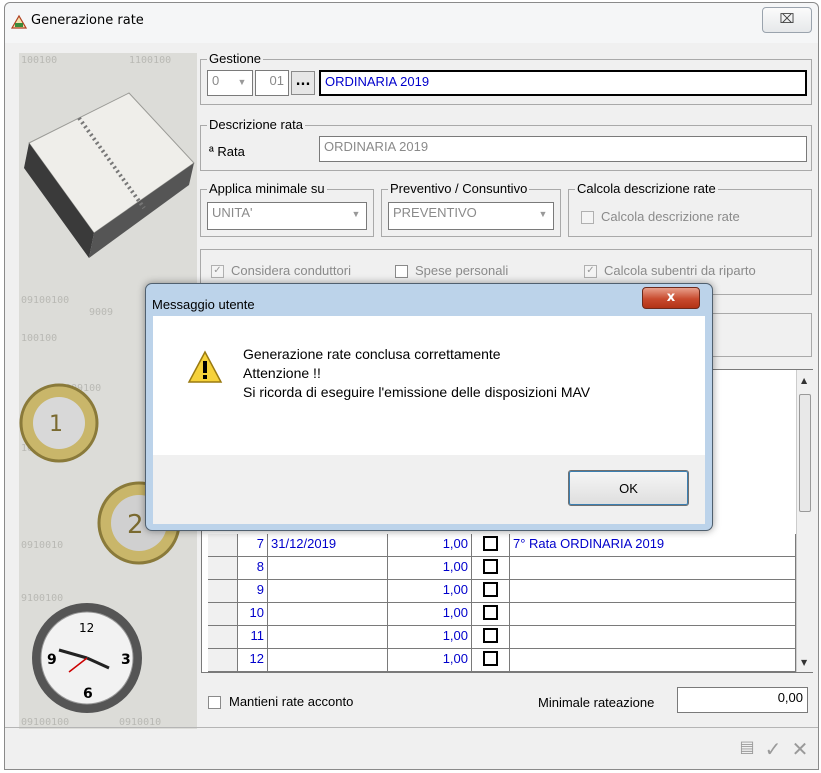  Describe the element at coordinates (590, 271) in the screenshot. I see `subentri-checkbox: ✓` at that location.